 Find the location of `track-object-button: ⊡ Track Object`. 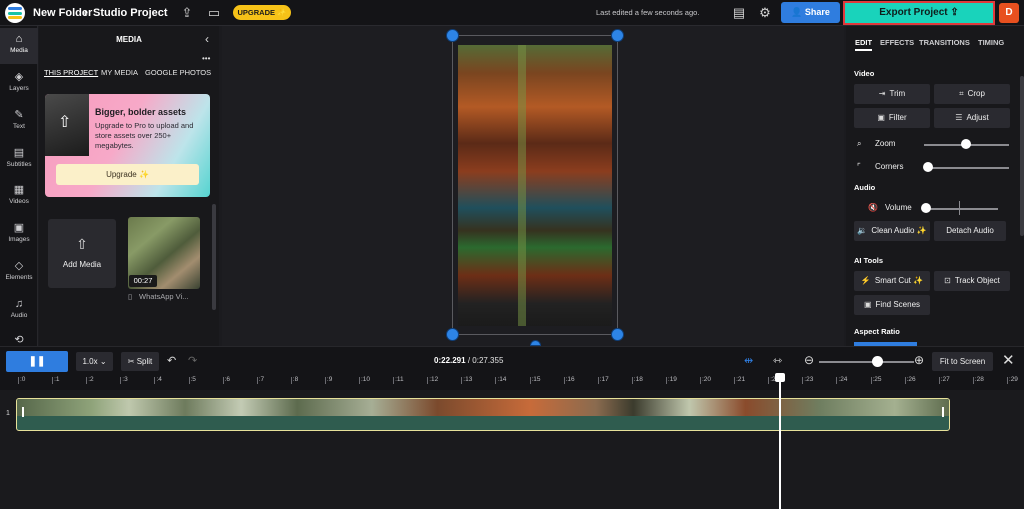

track-object-button: ⊡ Track Object is located at coordinates (972, 281).